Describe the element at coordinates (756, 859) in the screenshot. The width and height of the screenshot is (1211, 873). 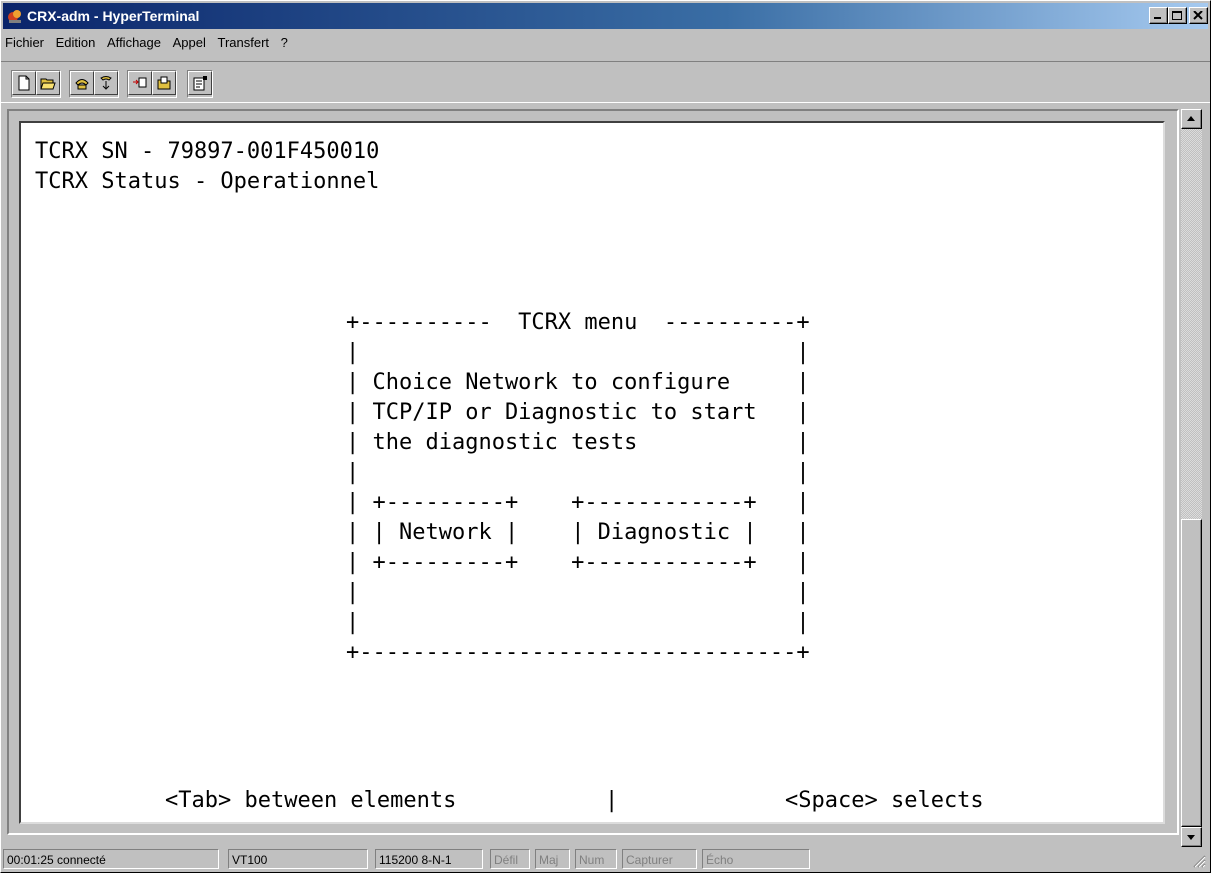
I see `indicator-echo: Écho` at that location.